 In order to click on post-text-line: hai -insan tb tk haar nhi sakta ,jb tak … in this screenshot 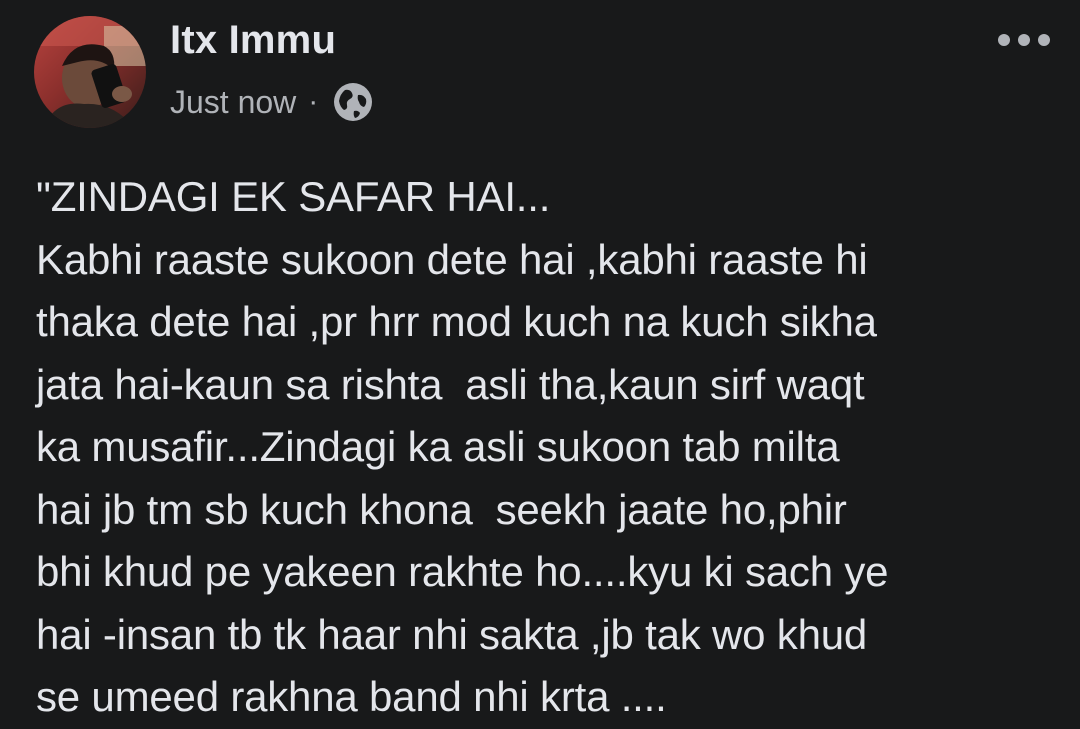, I will do `click(452, 634)`.